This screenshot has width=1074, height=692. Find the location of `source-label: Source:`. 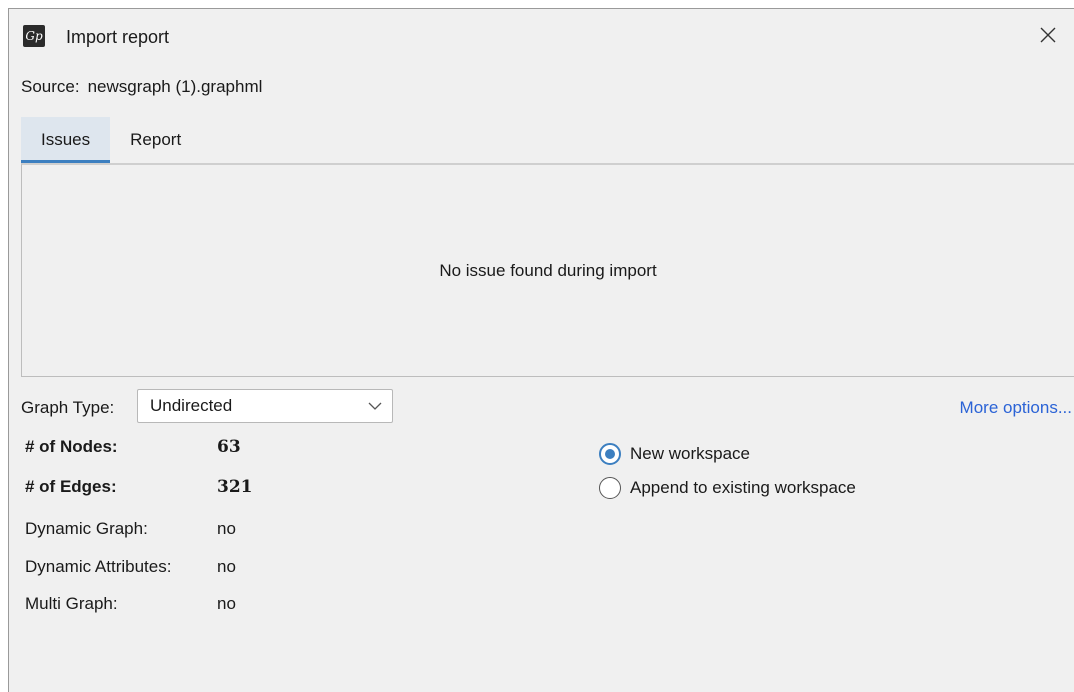

source-label: Source: is located at coordinates (50, 86).